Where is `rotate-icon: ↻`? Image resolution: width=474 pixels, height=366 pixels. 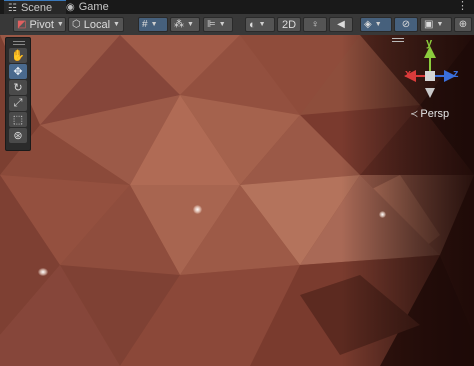
rotate-icon: ↻ is located at coordinates (18, 88).